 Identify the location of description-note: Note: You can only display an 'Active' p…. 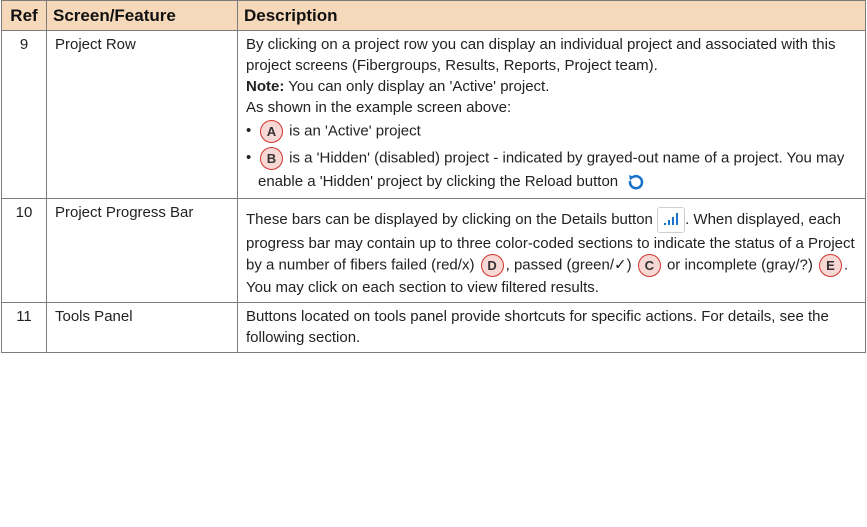
(552, 86).